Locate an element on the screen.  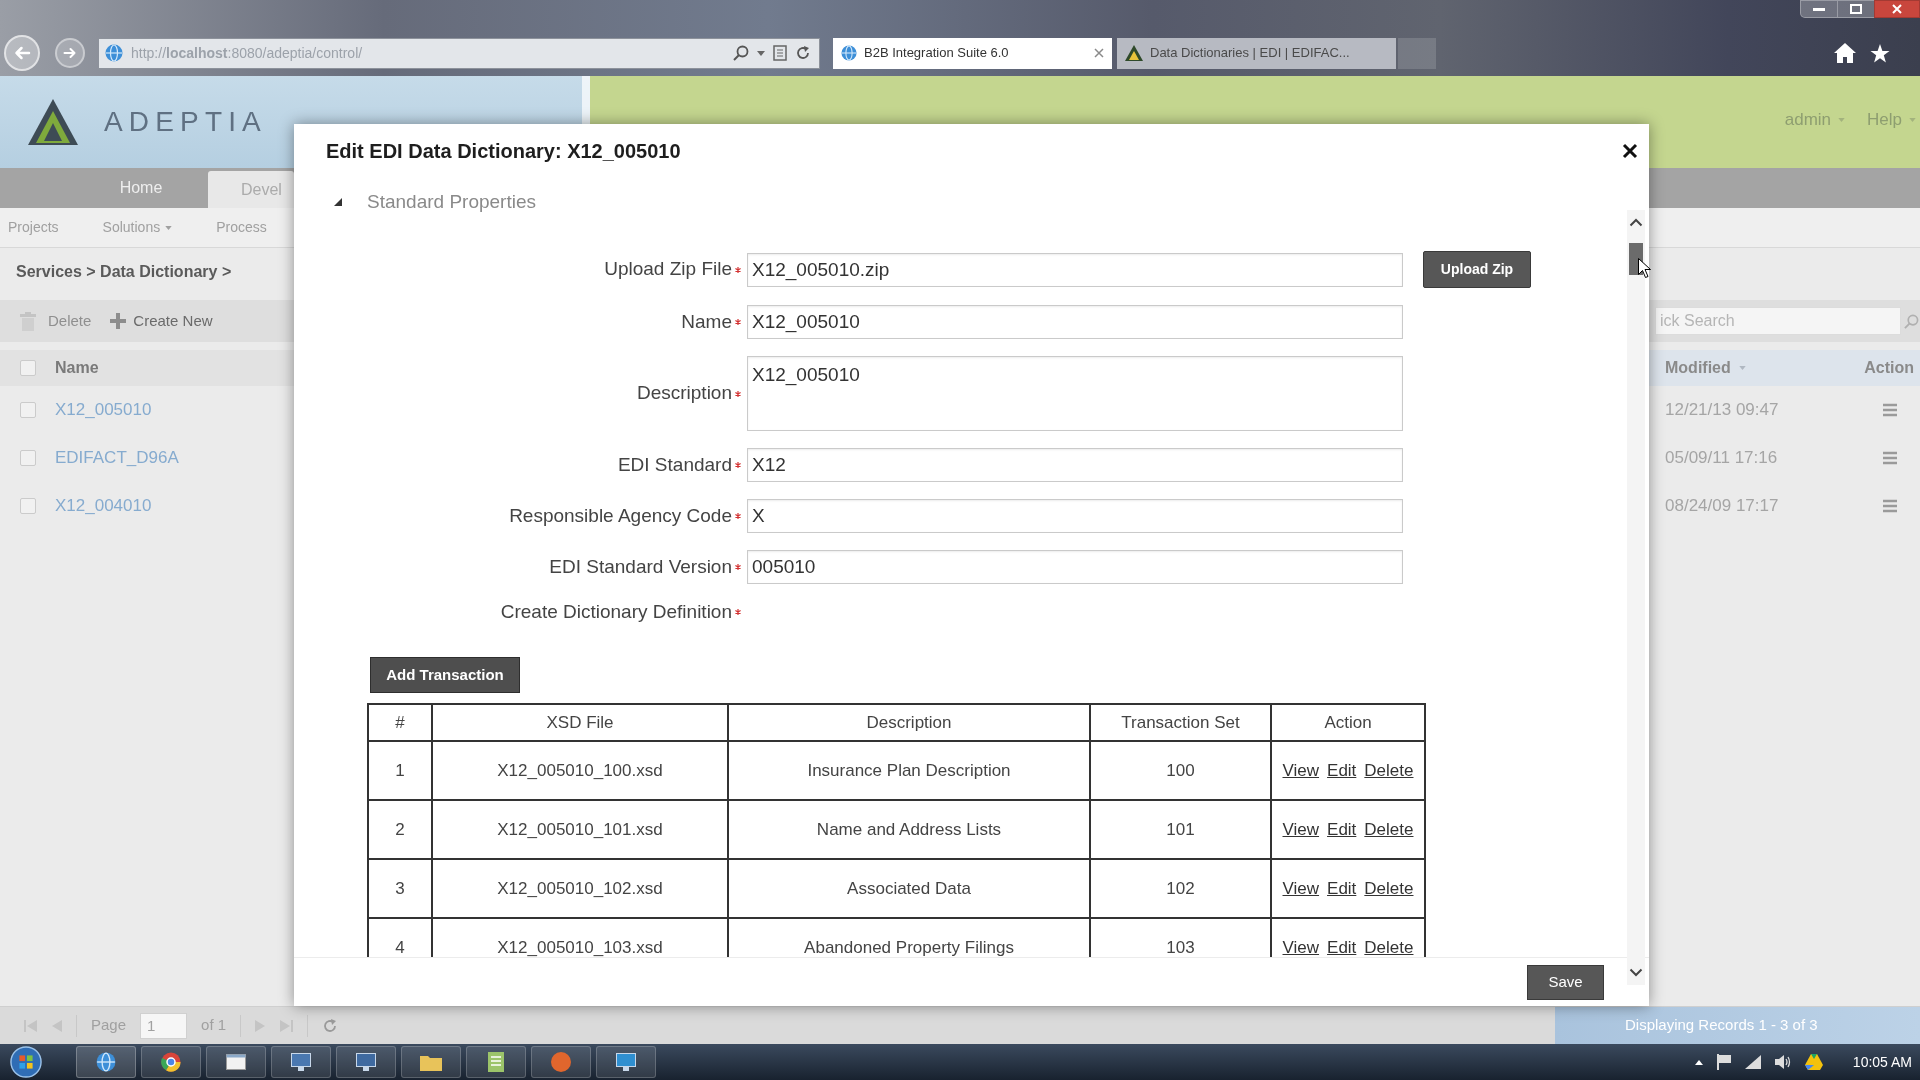
table-cell: X12_005010_101.xsd is located at coordinates (580, 829).